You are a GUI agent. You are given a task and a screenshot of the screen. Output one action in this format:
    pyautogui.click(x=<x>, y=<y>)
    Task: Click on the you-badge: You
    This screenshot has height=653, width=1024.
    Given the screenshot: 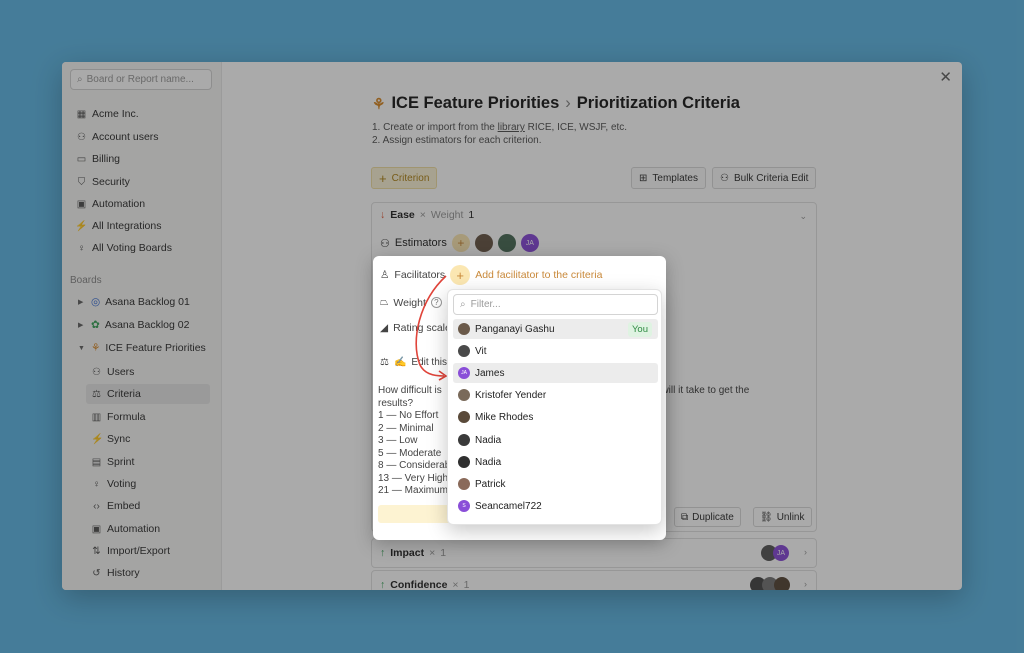 What is the action you would take?
    pyautogui.click(x=639, y=329)
    